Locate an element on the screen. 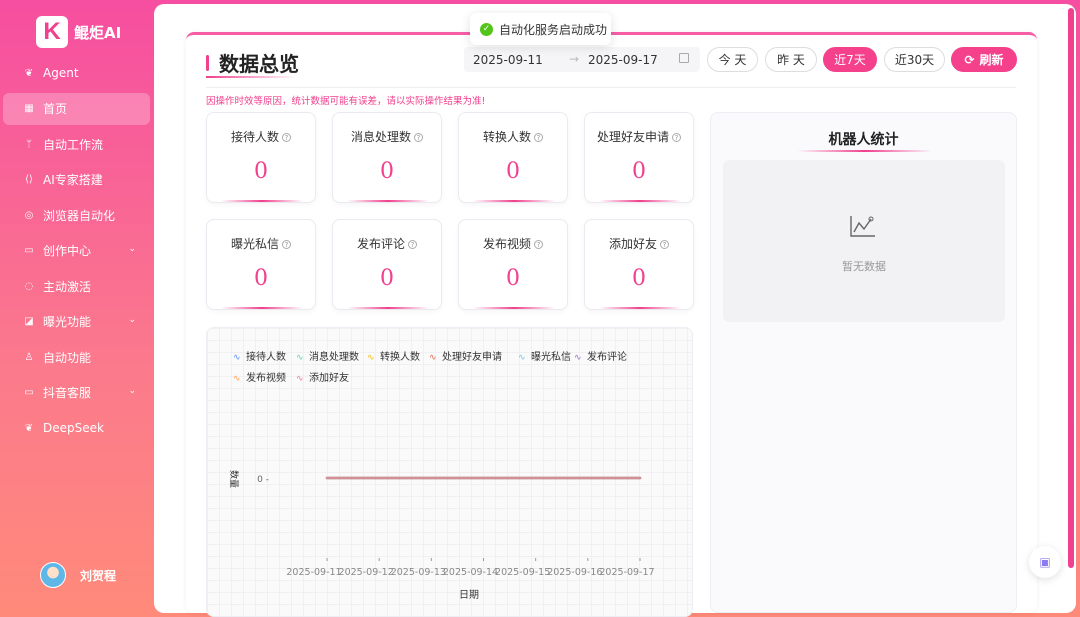  stat-label: 处理好友申请? is located at coordinates (639, 136).